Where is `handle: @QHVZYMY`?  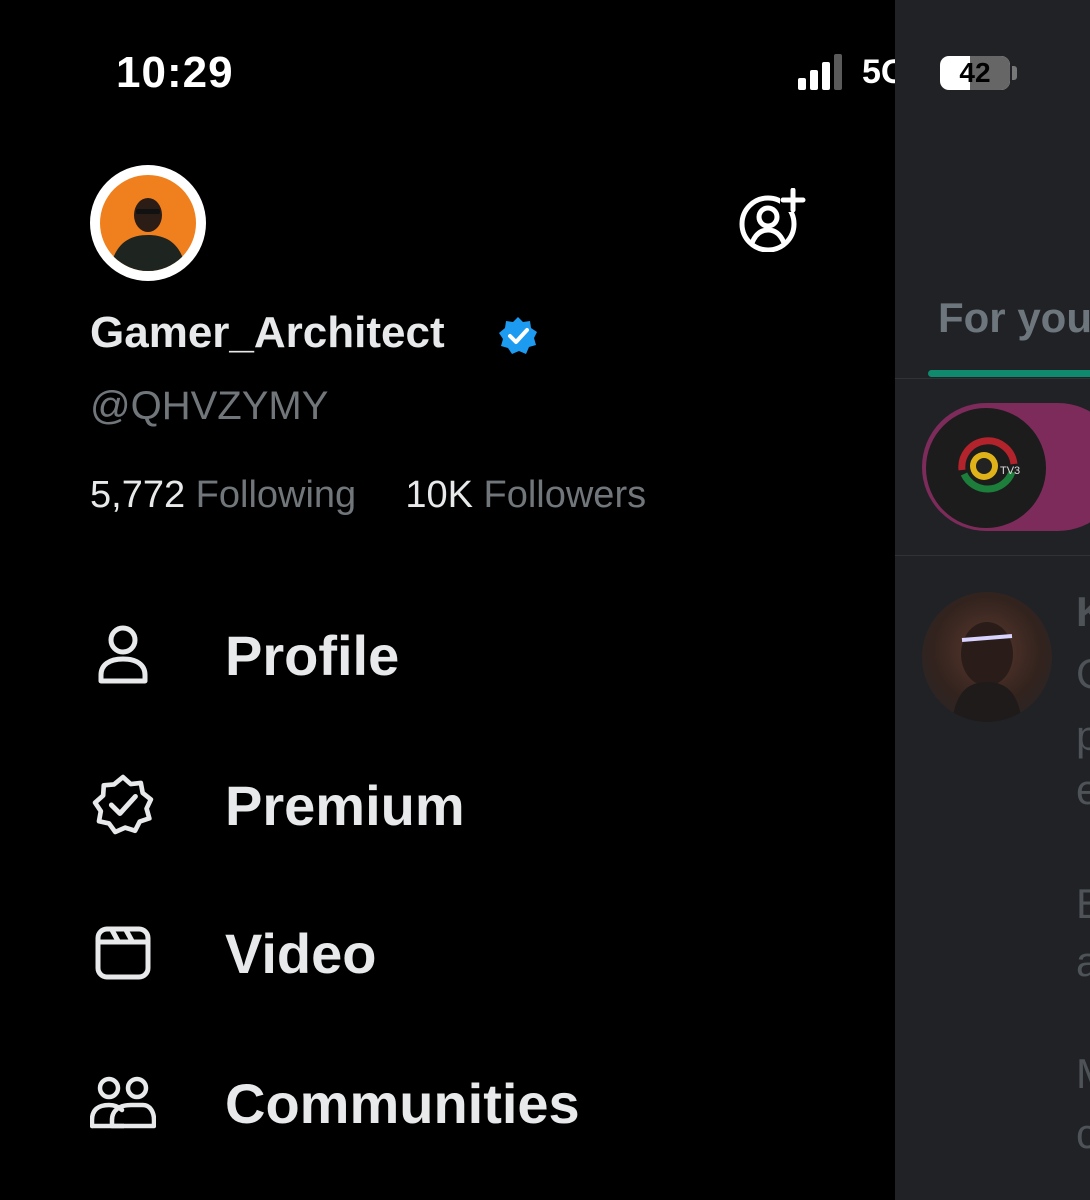
handle: @QHVZYMY is located at coordinates (209, 406).